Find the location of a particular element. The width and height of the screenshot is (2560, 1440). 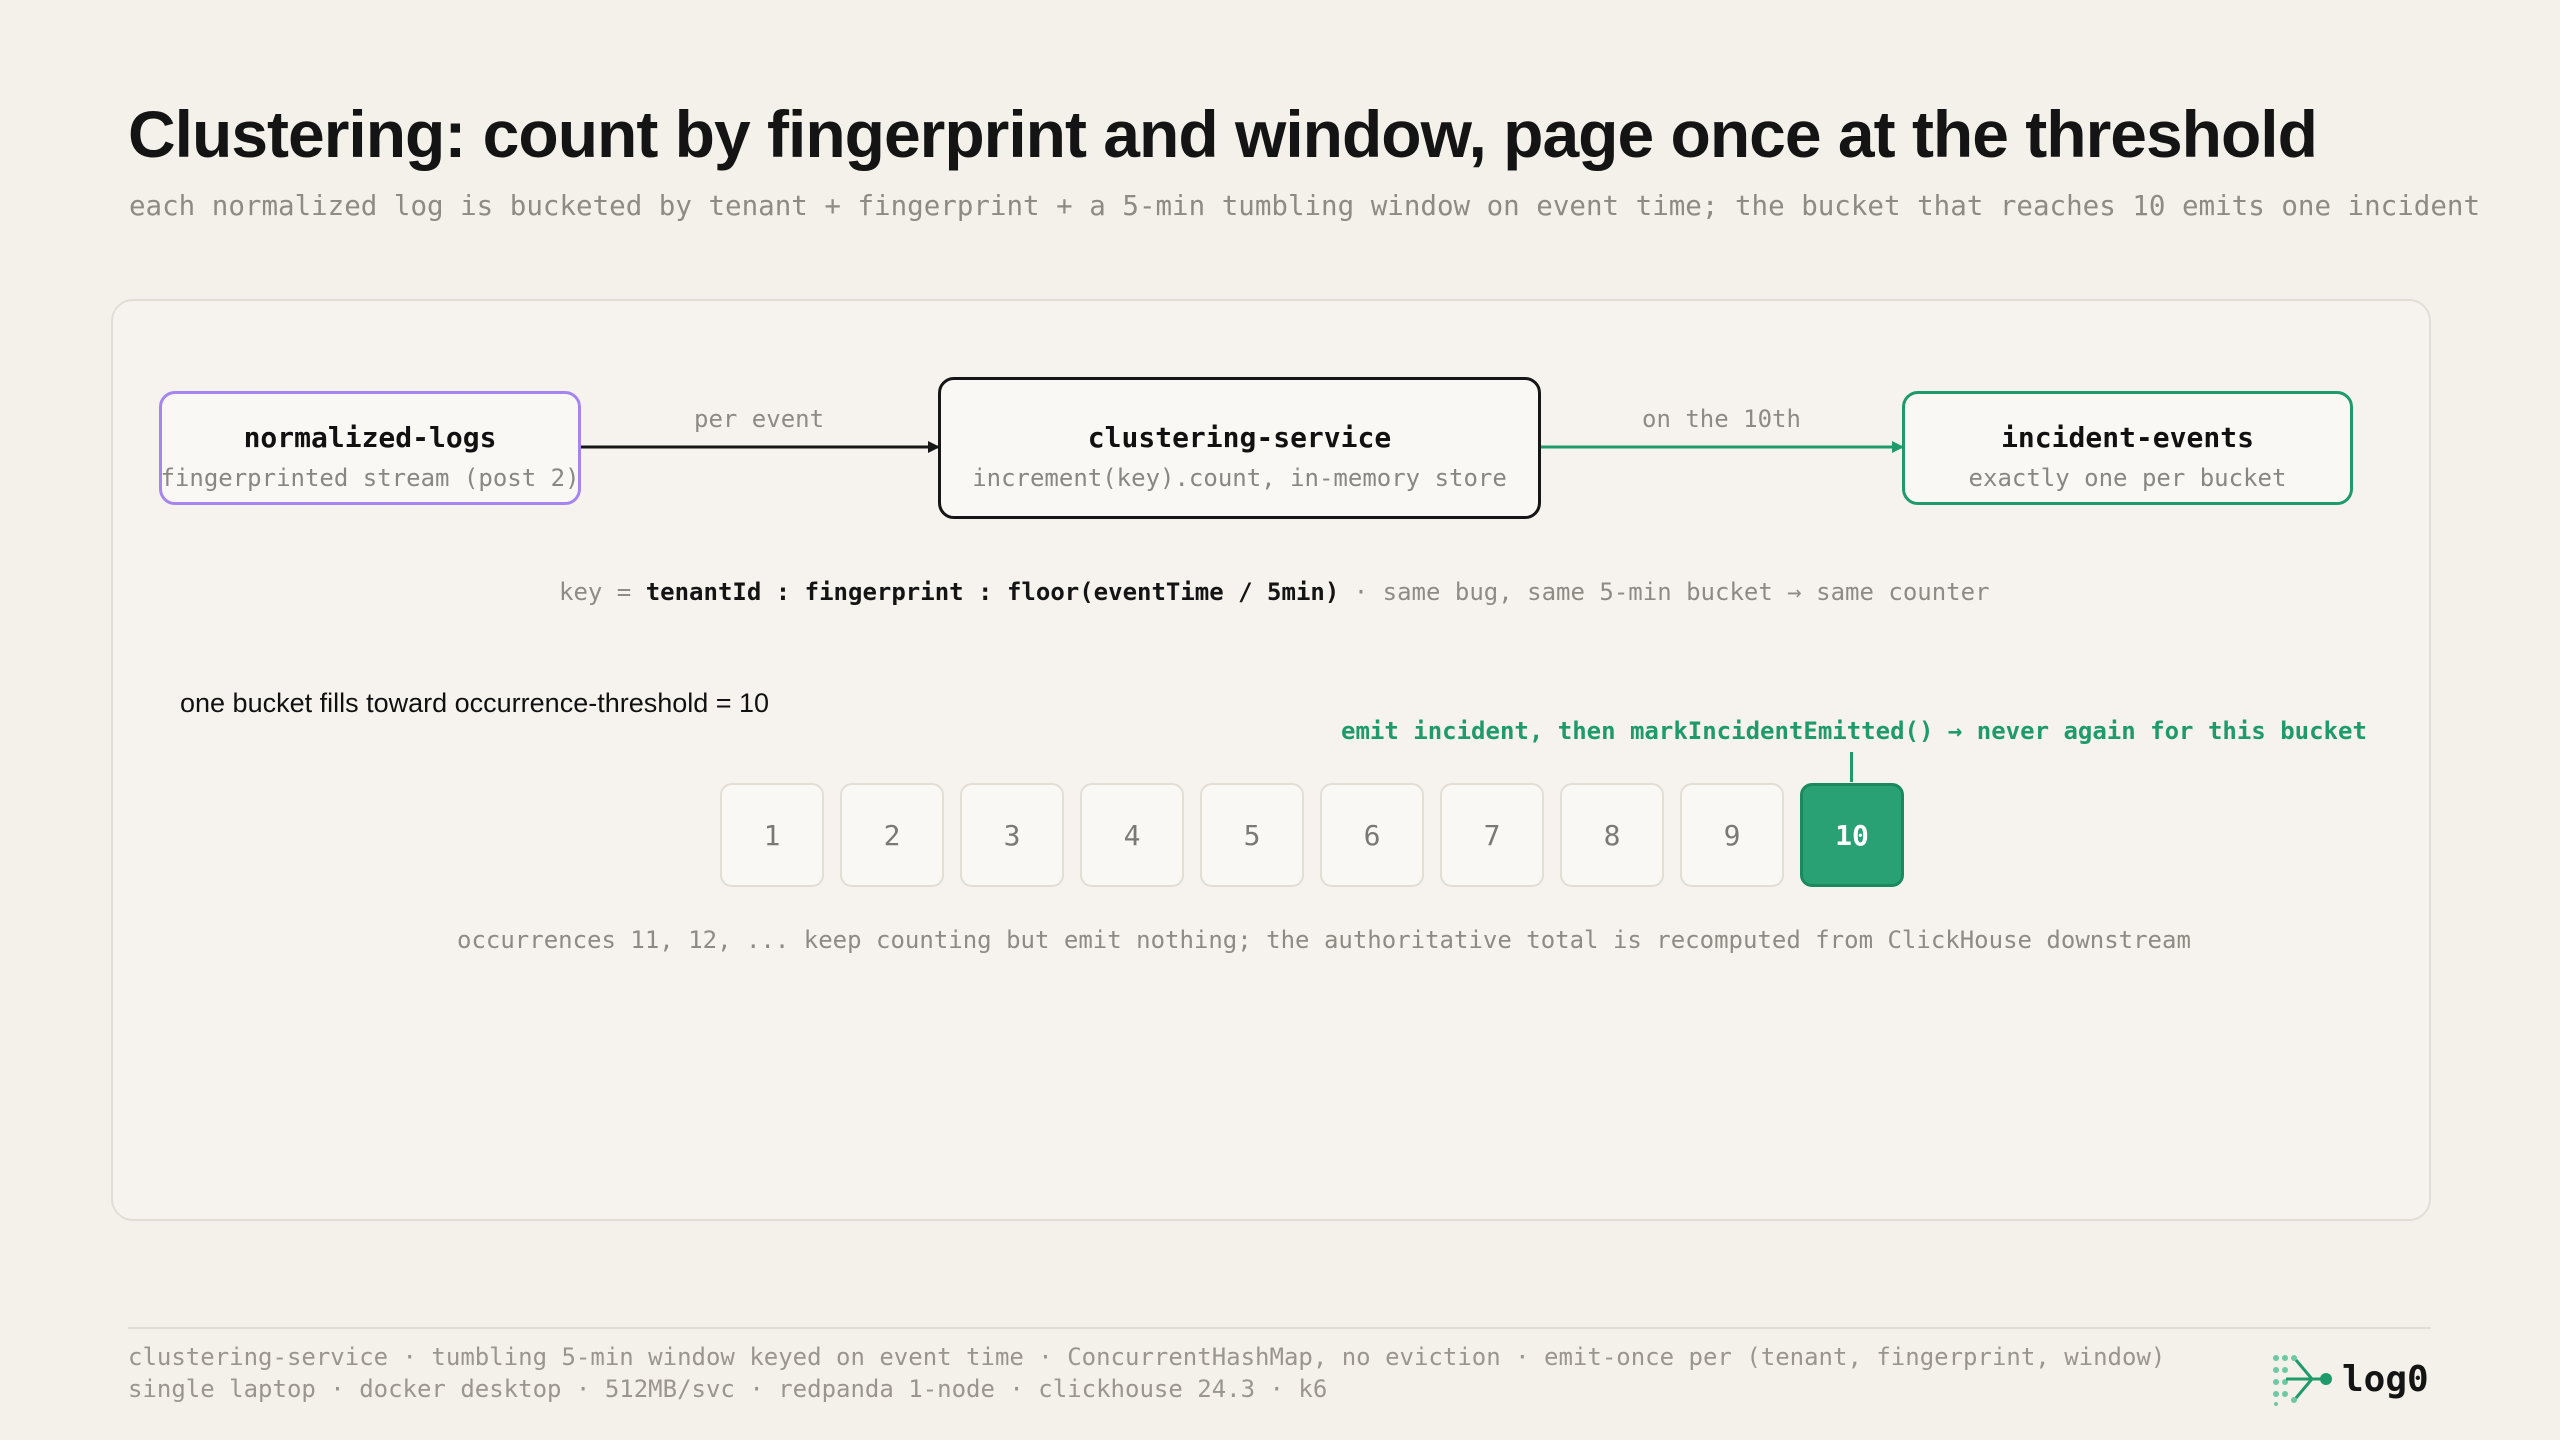

edge-label-per-event: per event is located at coordinates (759, 419).